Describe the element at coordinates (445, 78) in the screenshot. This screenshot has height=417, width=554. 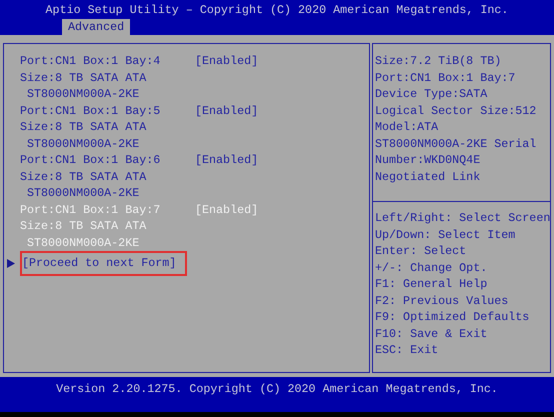
I see `help-text: Port:CN1 Box:1 Bay:7` at that location.